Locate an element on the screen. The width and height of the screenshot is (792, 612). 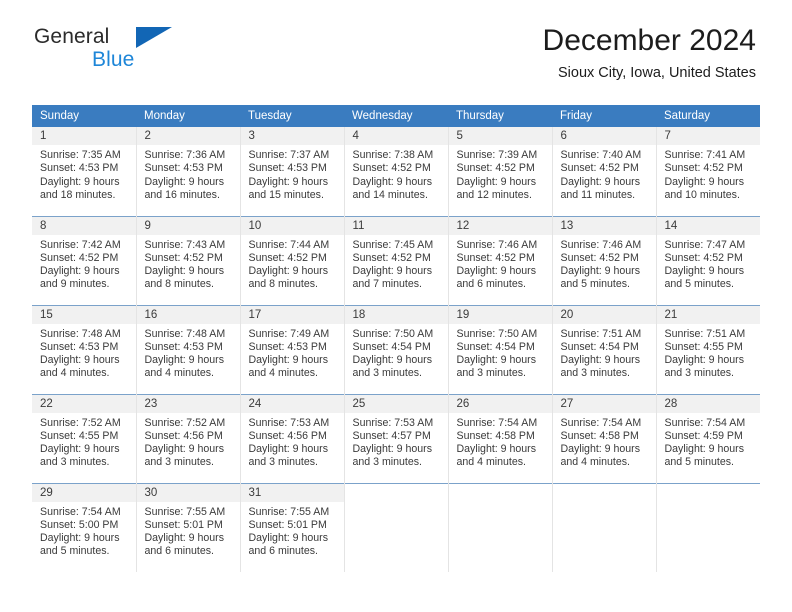
sunset-text: Sunset: 5:00 PM is located at coordinates (79, 524).